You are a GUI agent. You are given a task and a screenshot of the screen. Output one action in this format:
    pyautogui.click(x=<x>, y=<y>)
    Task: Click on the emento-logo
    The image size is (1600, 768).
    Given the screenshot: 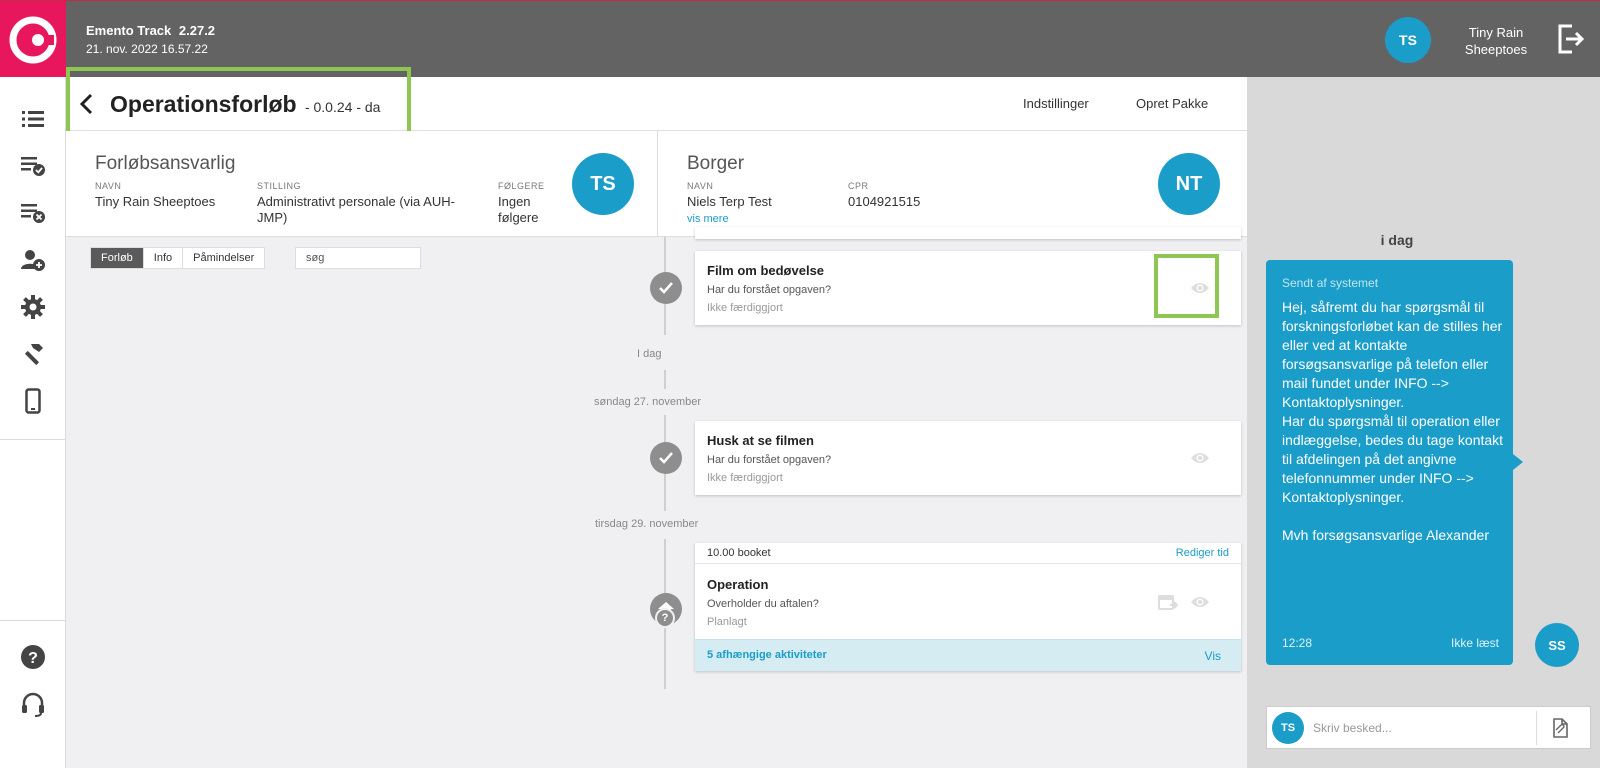 What is the action you would take?
    pyautogui.click(x=33, y=39)
    